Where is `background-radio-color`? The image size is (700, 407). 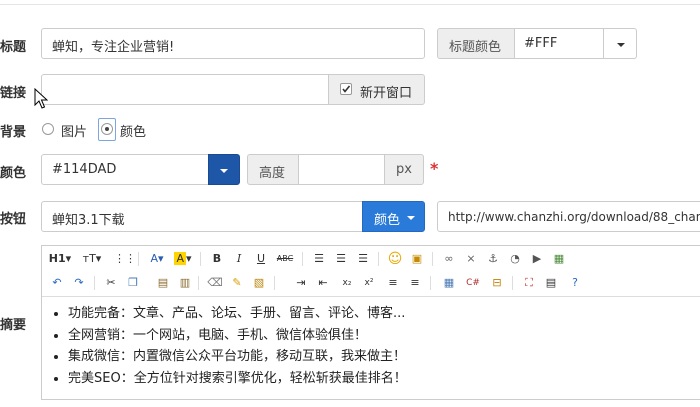 background-radio-color is located at coordinates (107, 129).